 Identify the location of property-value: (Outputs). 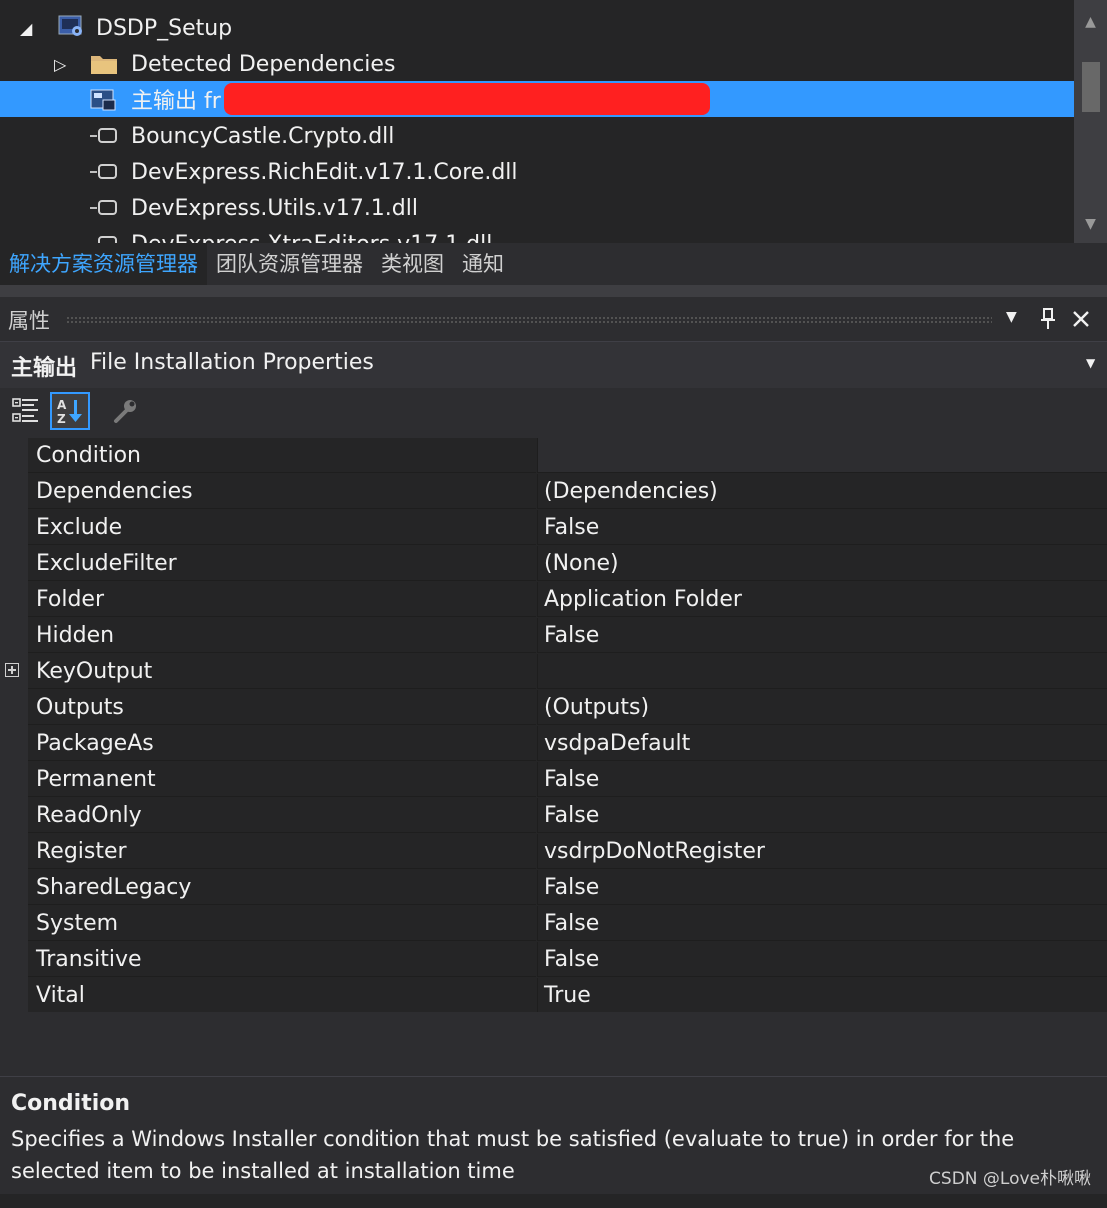
(822, 707).